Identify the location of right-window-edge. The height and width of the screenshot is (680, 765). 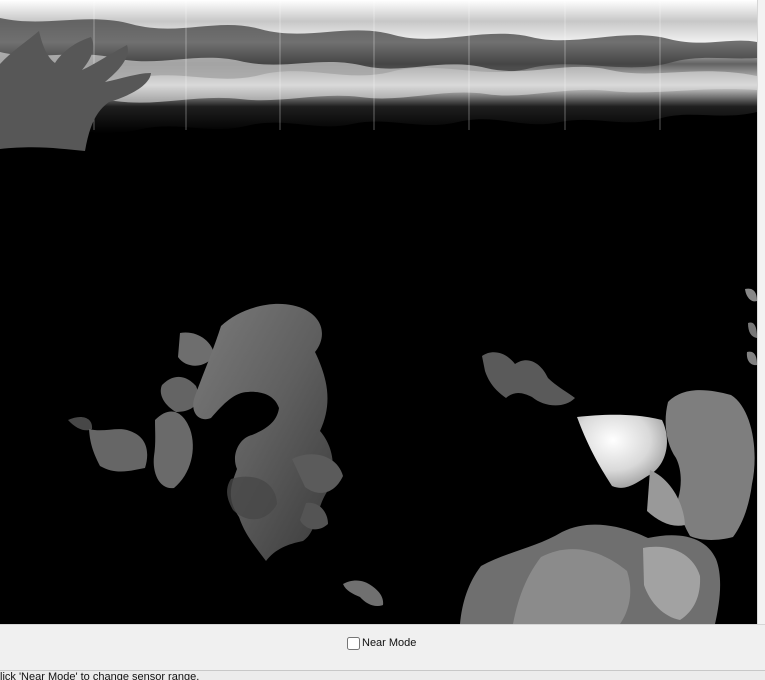
(761, 312).